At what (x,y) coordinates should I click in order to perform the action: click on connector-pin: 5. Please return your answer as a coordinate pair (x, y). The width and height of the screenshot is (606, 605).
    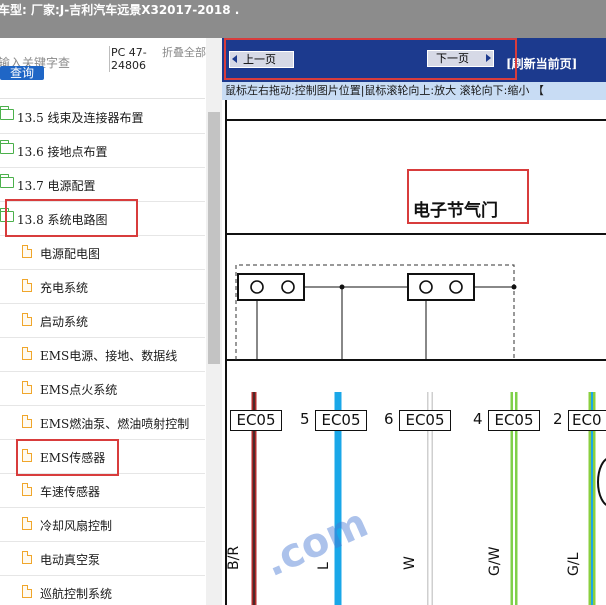
    Looking at the image, I should click on (305, 419).